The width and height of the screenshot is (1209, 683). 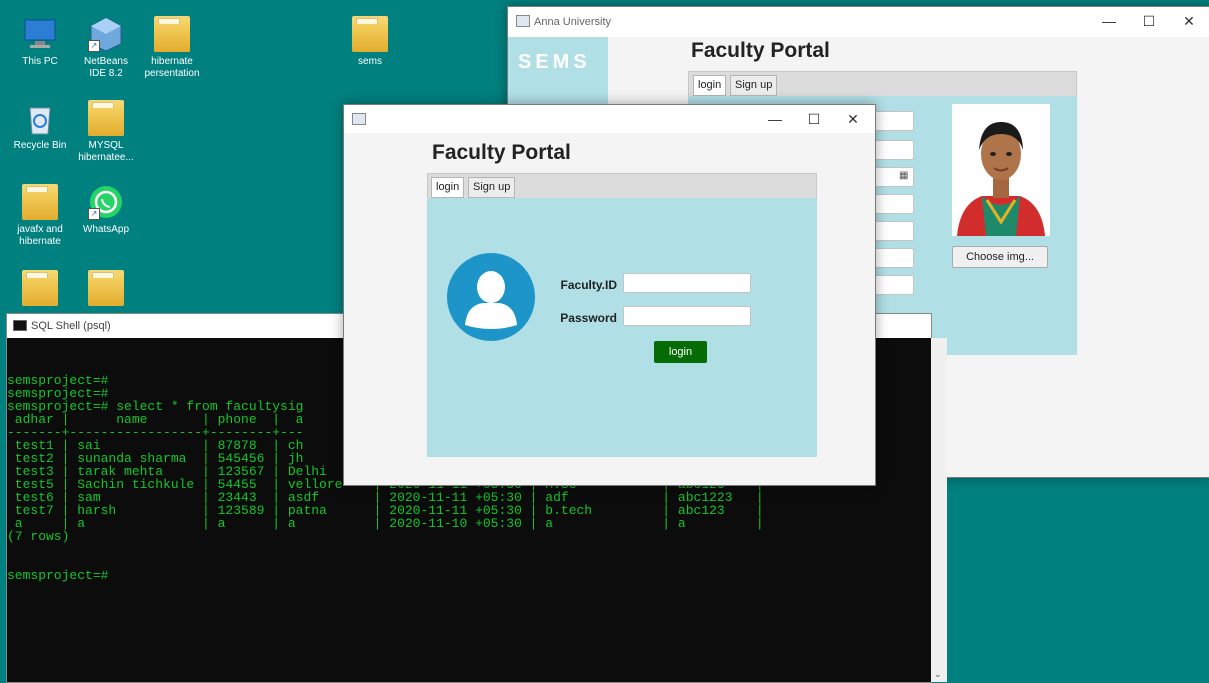 What do you see at coordinates (106, 229) in the screenshot?
I see `desktop-icon-label: WhatsApp` at bounding box center [106, 229].